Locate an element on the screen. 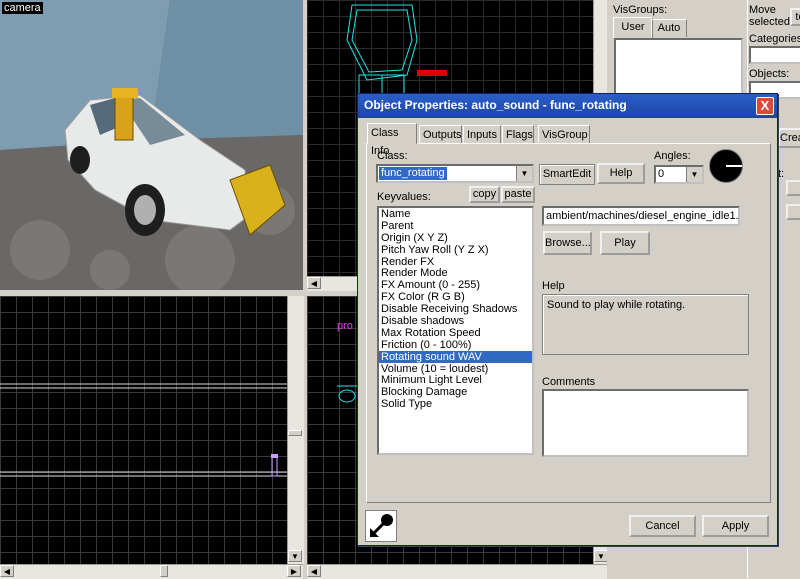 The height and width of the screenshot is (579, 800). move-selected-label: Move selected: is located at coordinates (771, 16).